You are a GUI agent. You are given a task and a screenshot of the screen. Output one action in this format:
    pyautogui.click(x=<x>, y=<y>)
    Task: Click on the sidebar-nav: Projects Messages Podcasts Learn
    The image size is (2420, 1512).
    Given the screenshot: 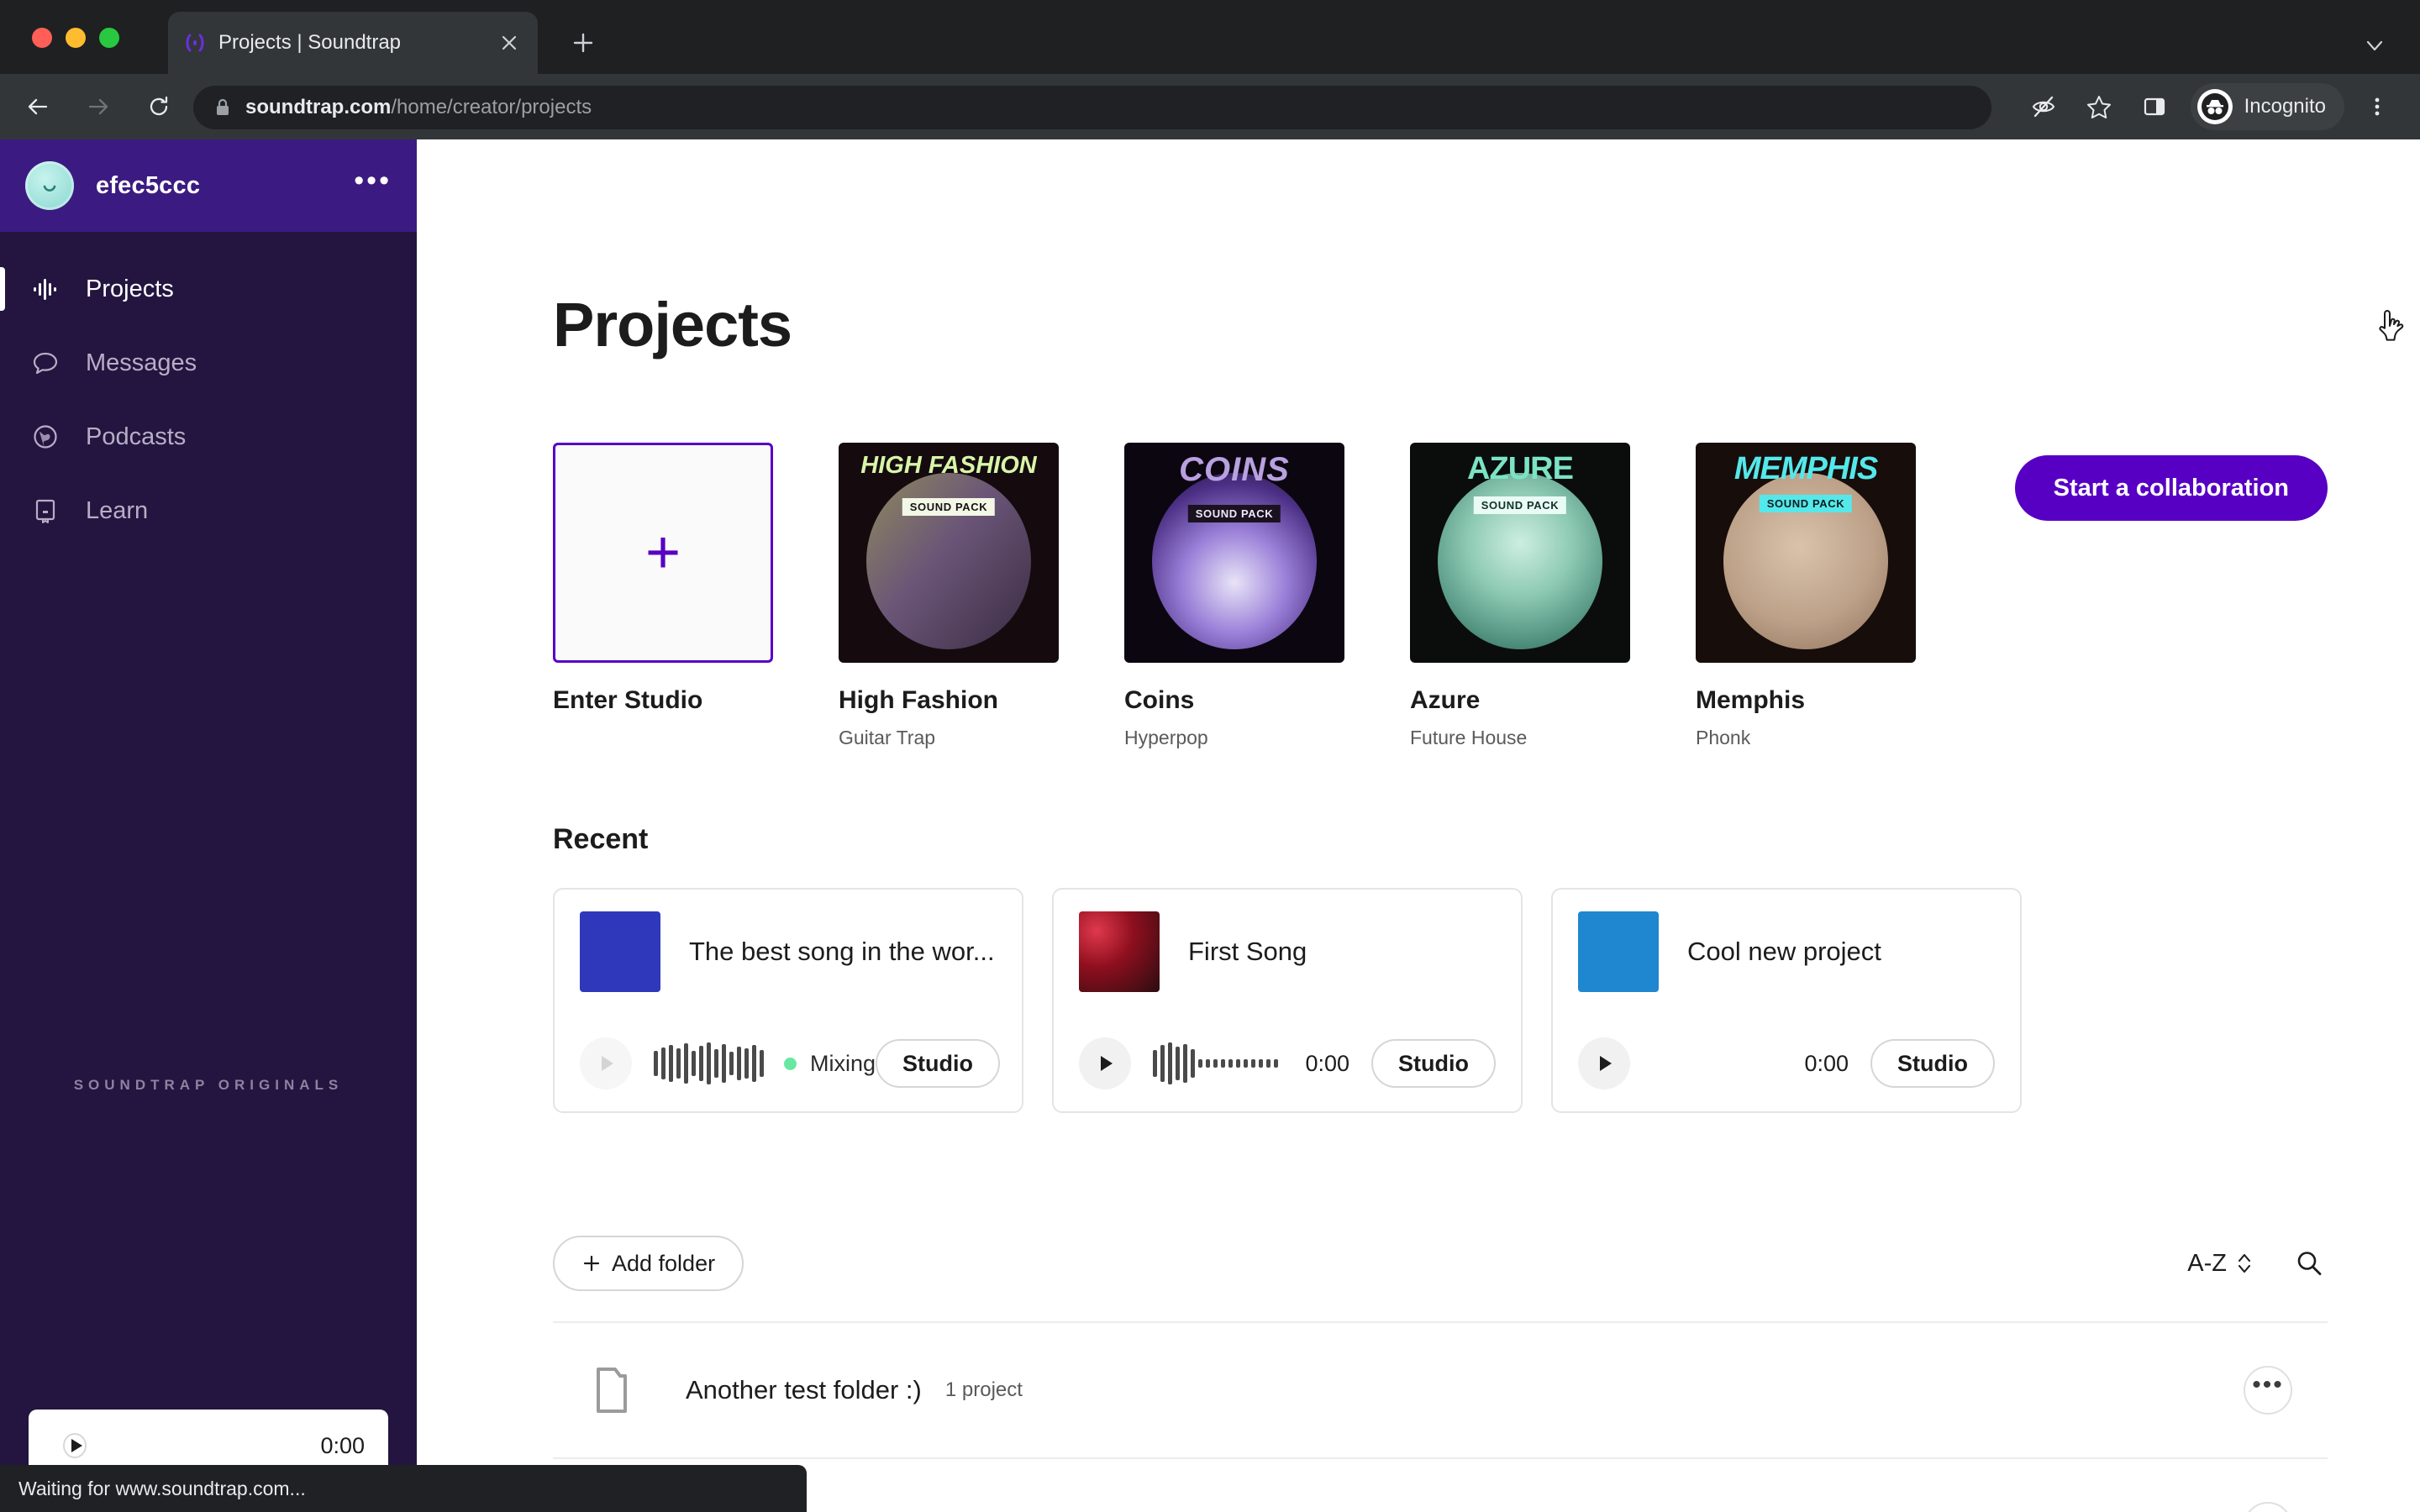 What is the action you would take?
    pyautogui.click(x=208, y=390)
    